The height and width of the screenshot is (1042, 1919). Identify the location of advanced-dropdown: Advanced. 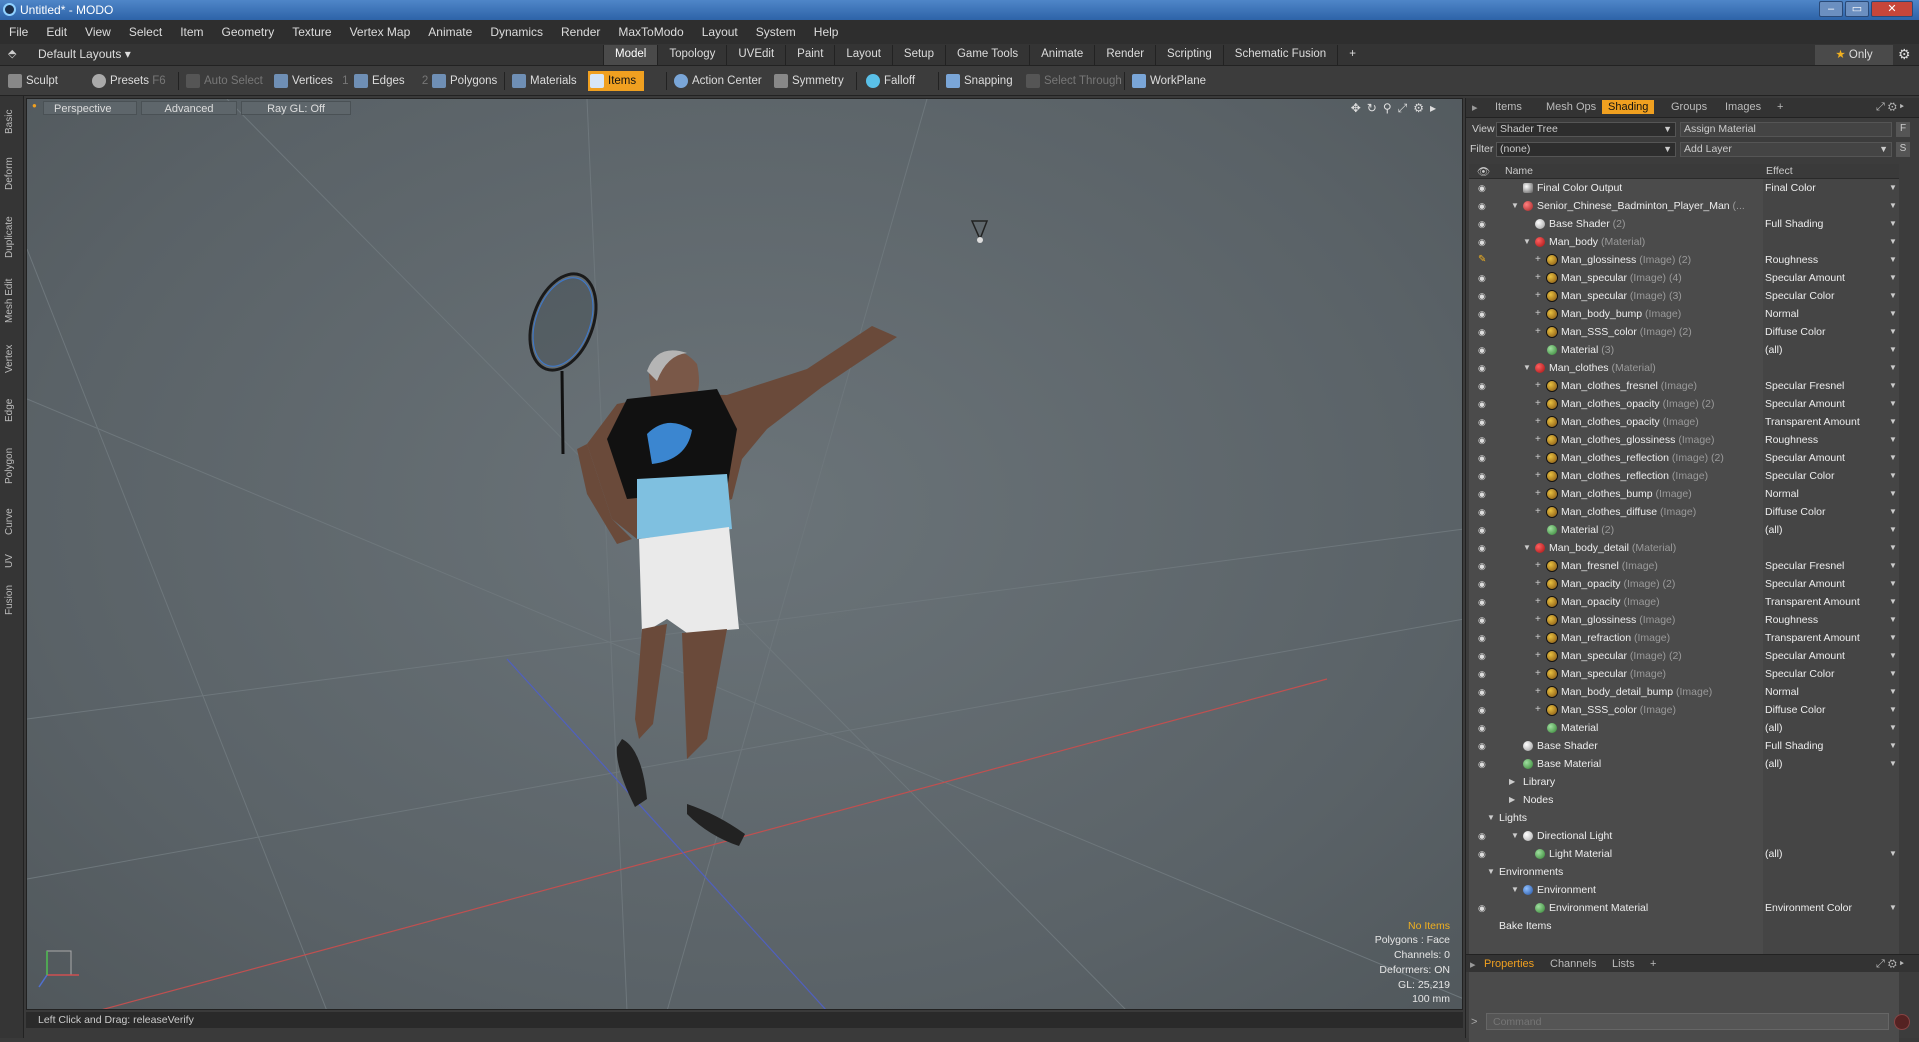
(189, 108).